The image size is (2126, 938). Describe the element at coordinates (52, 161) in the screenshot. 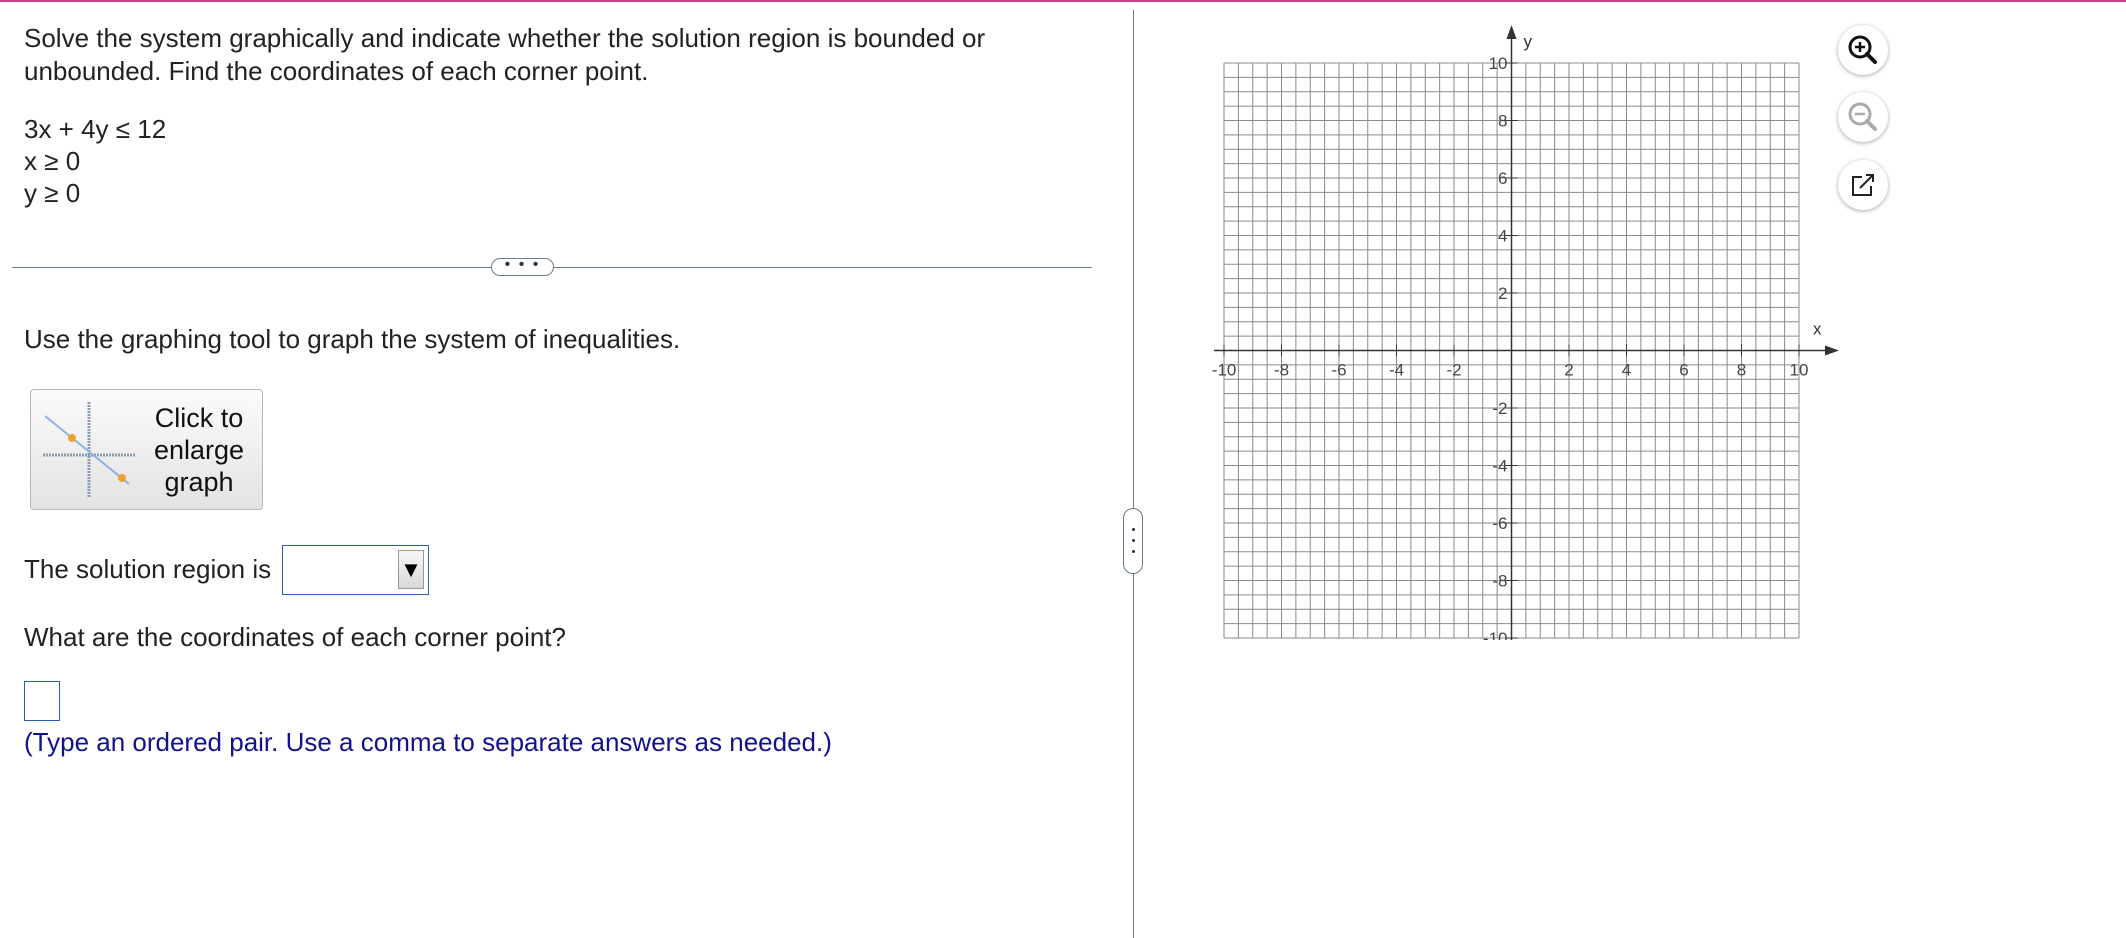

I see `inequality-2: x ≥ 0` at that location.